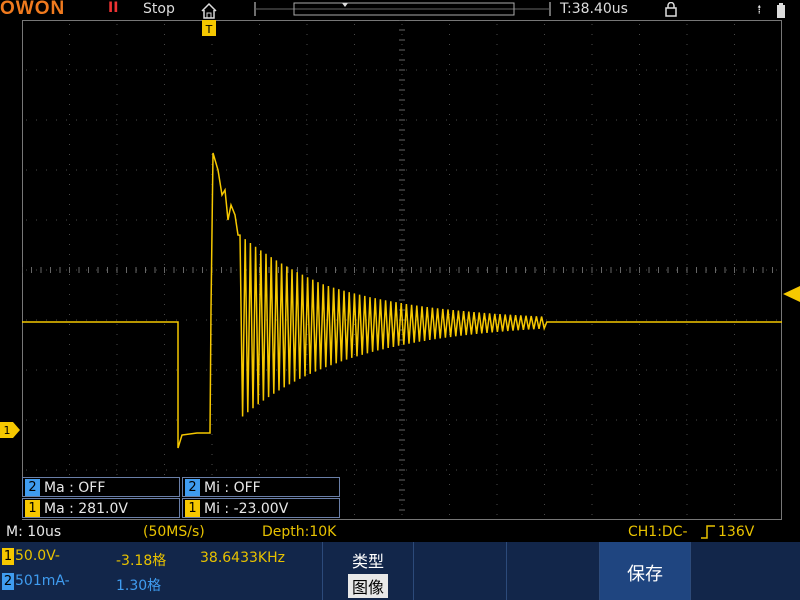 The image size is (800, 600). I want to click on trigger-marker: T, so click(209, 29).